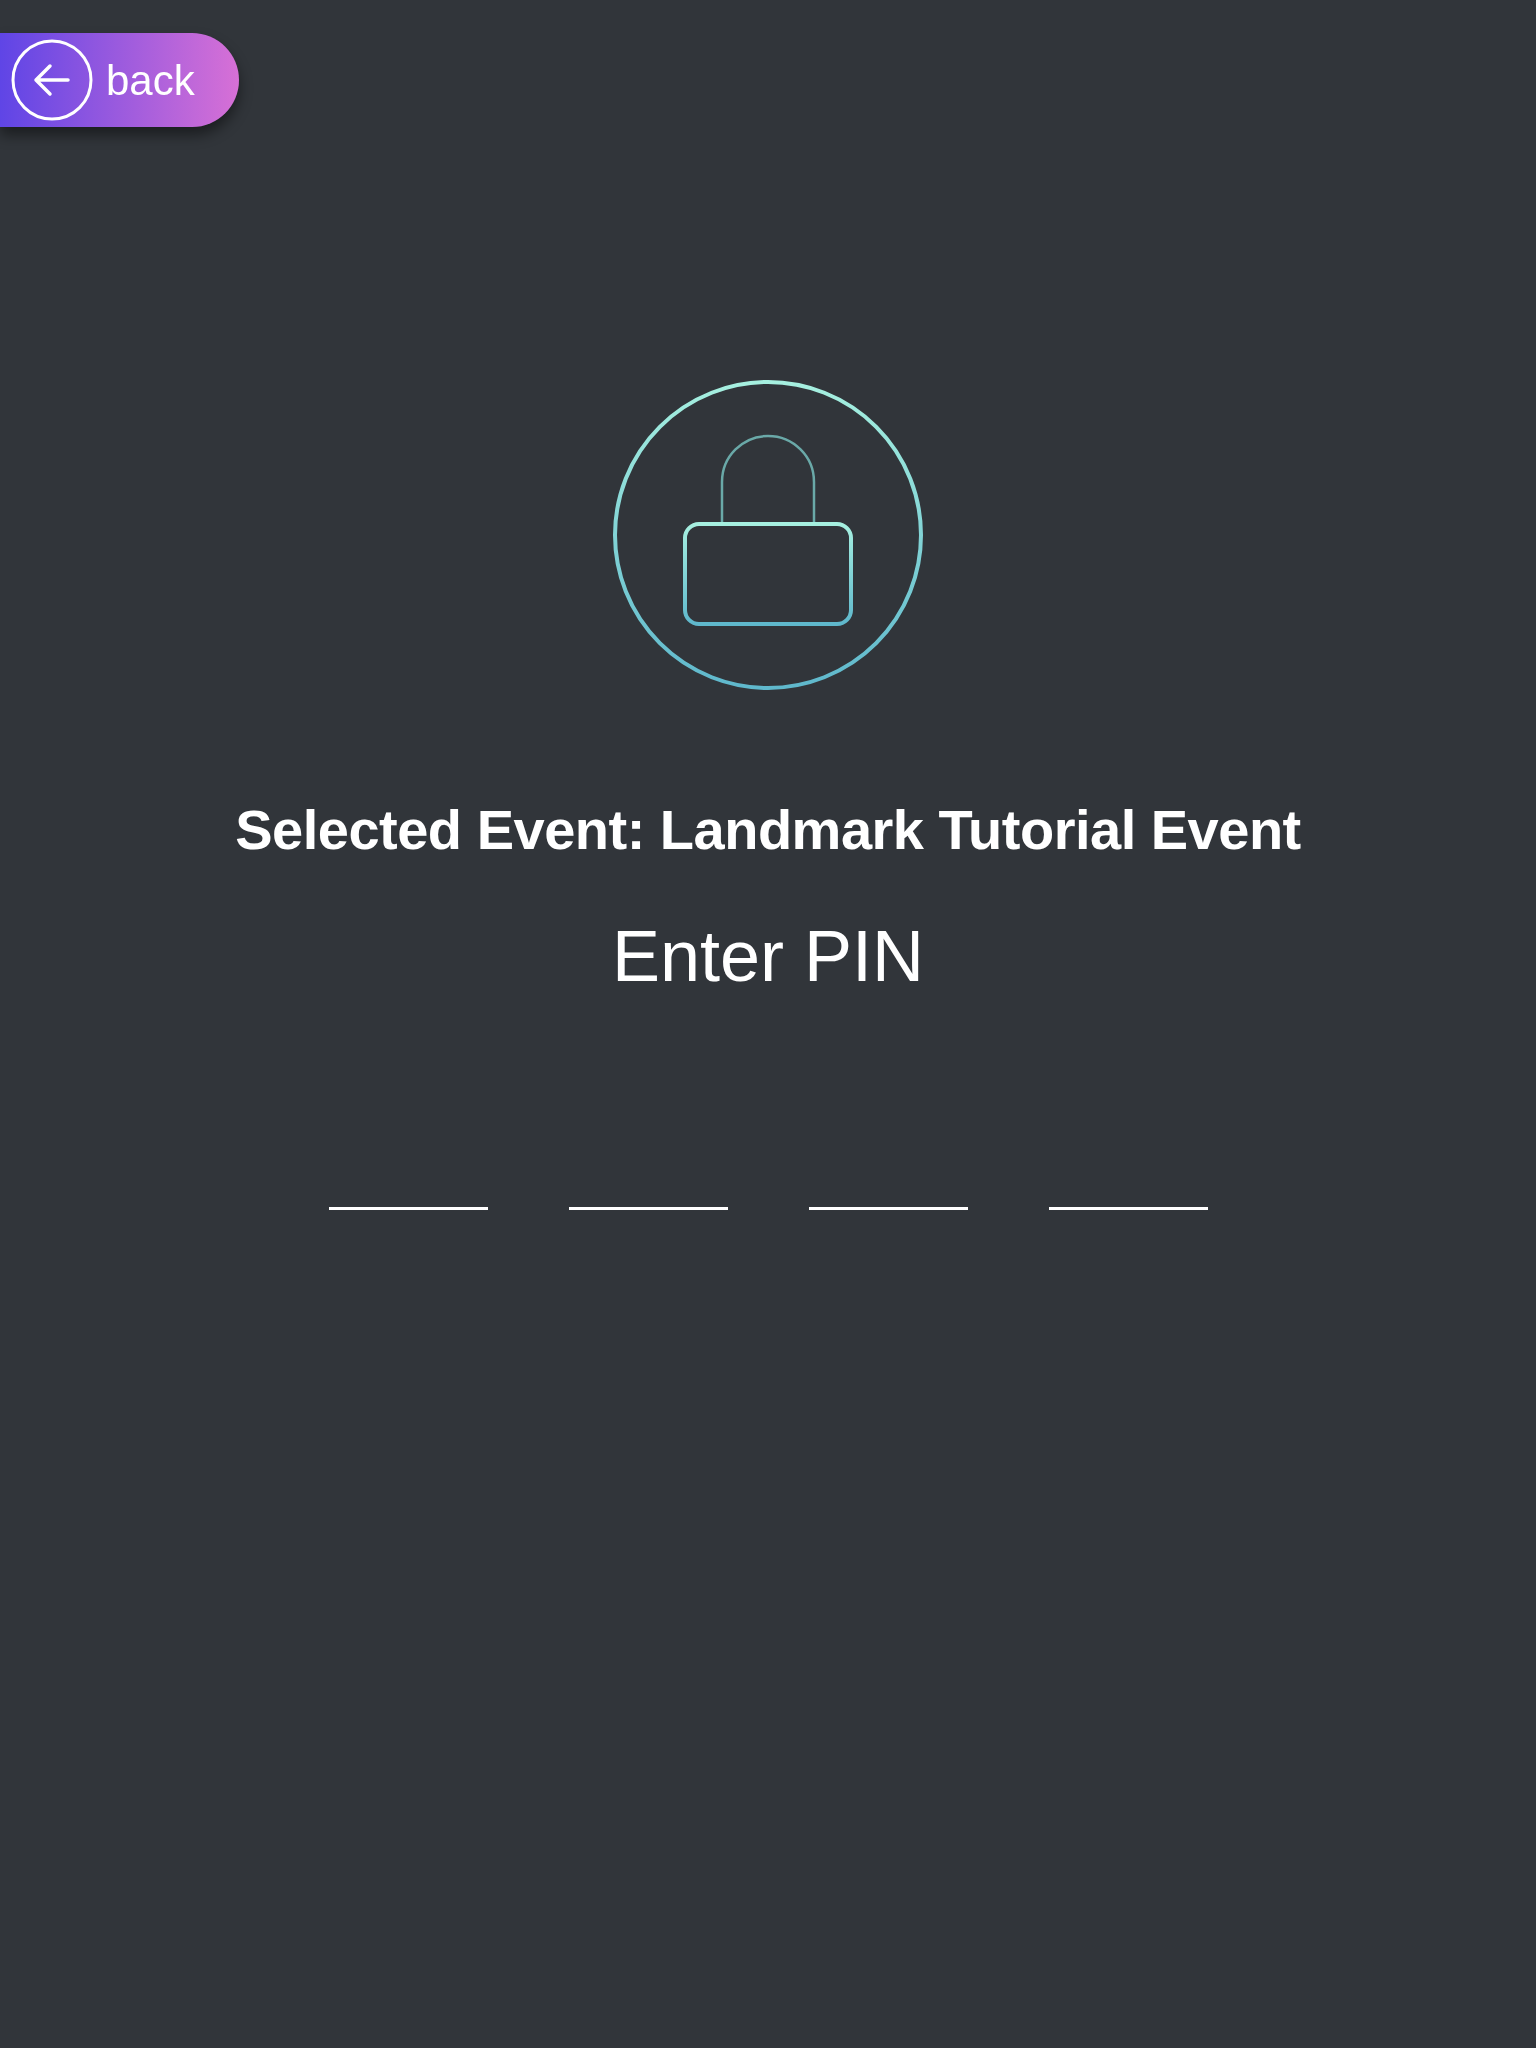 The height and width of the screenshot is (2048, 1536). What do you see at coordinates (768, 535) in the screenshot?
I see `lock-icon` at bounding box center [768, 535].